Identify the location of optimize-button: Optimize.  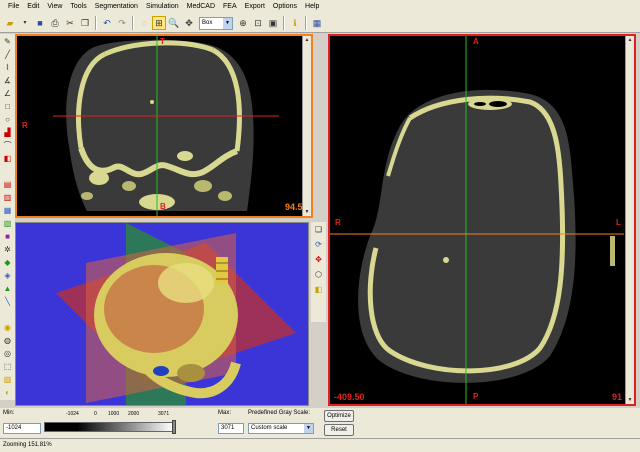
(339, 416).